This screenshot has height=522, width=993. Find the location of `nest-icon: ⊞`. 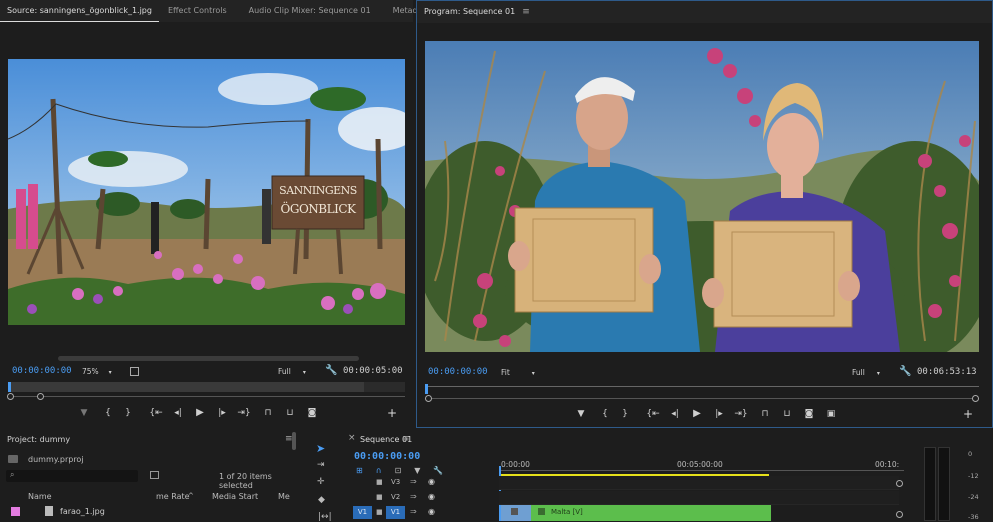

nest-icon: ⊞ is located at coordinates (359, 470).